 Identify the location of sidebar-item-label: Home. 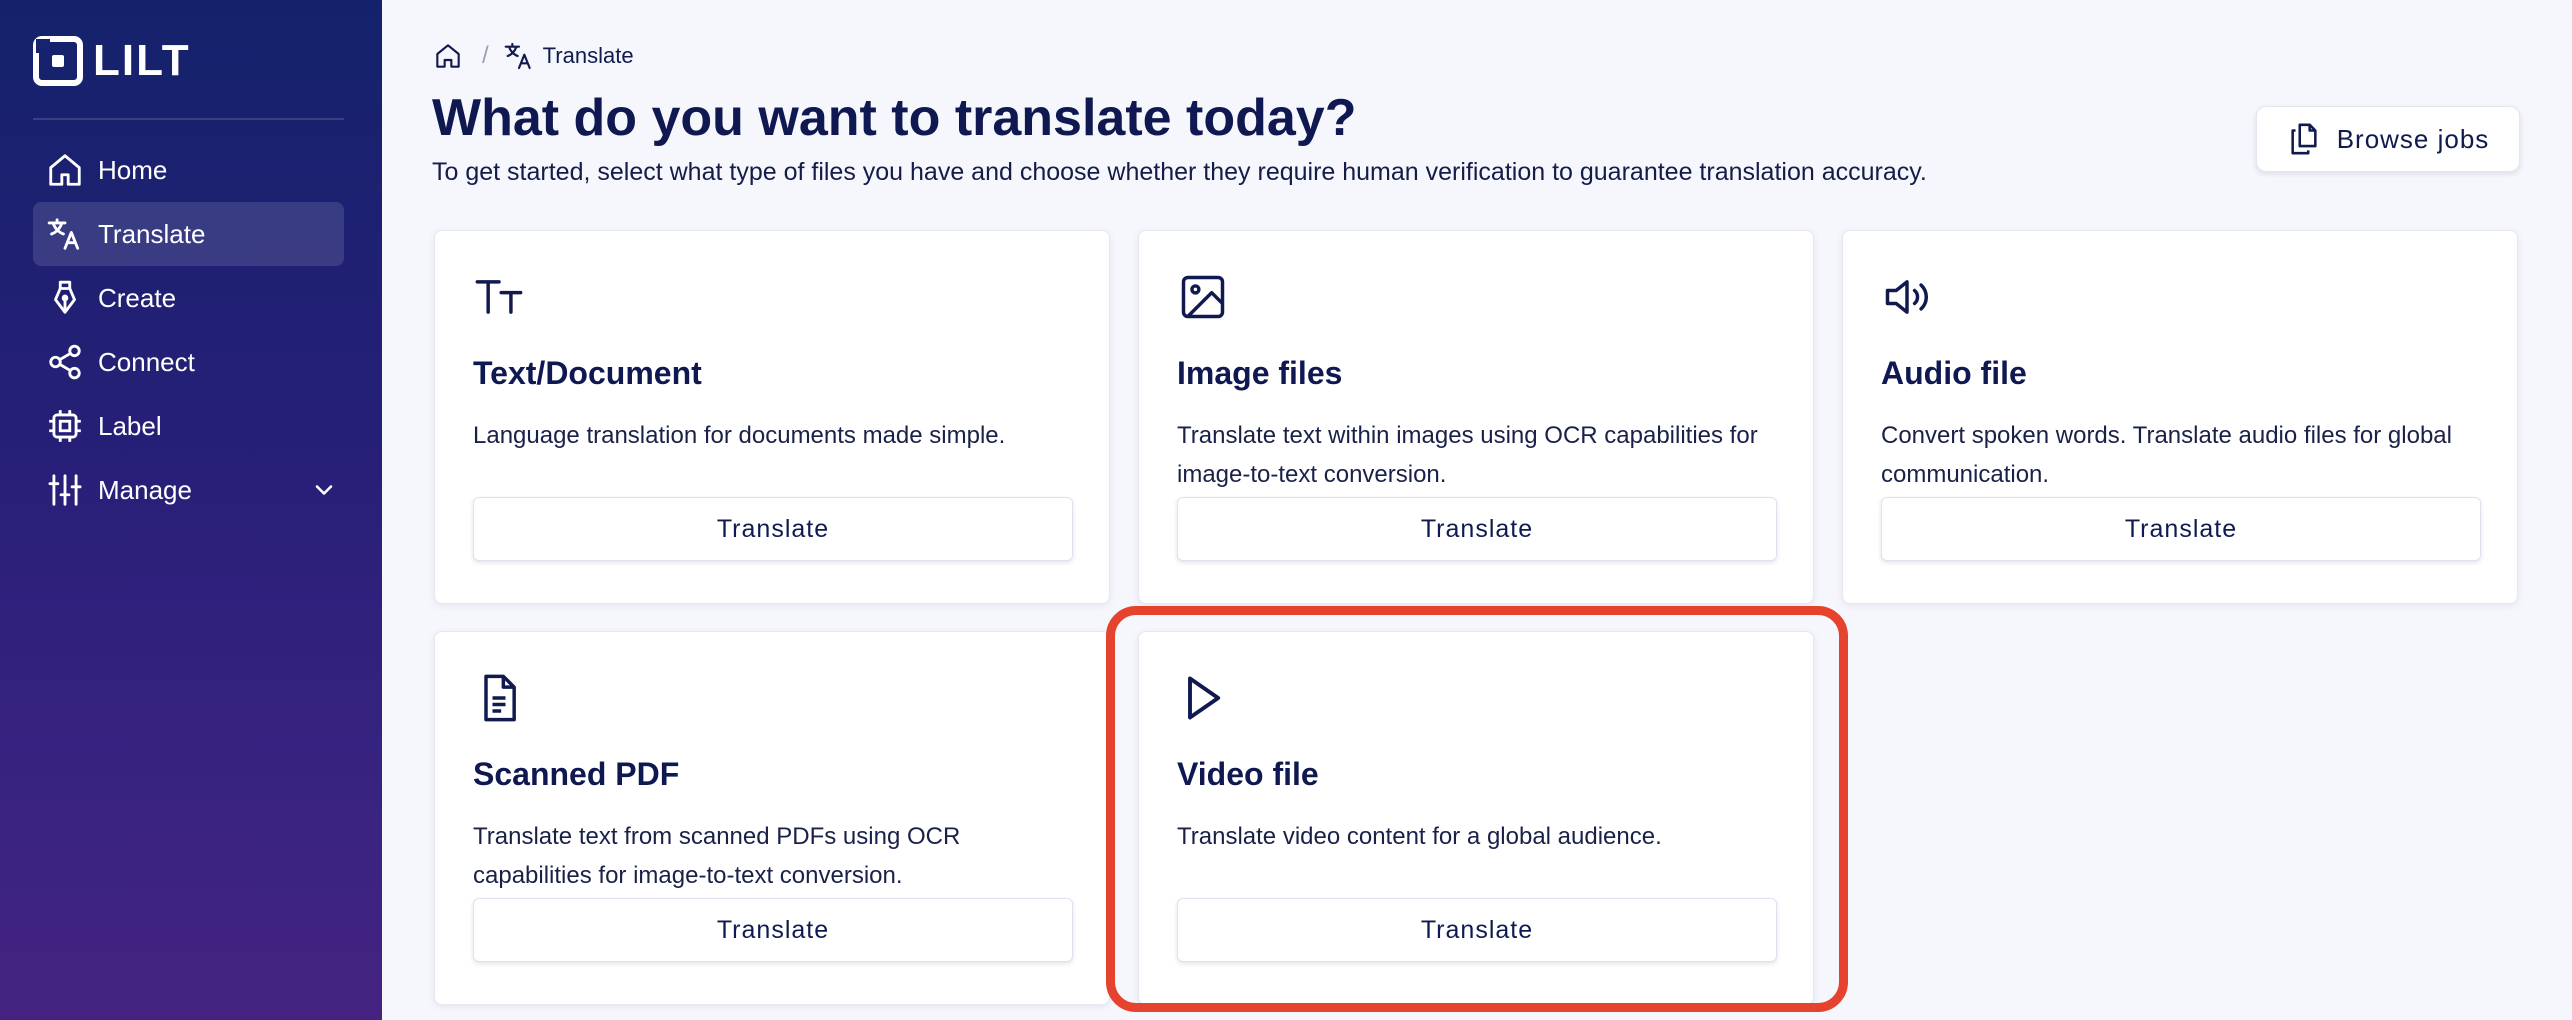
(133, 169).